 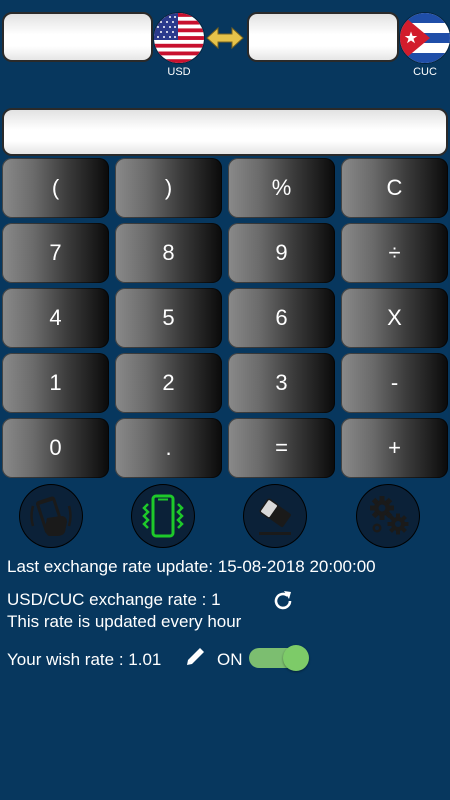 What do you see at coordinates (55, 318) in the screenshot?
I see `key-4: 4` at bounding box center [55, 318].